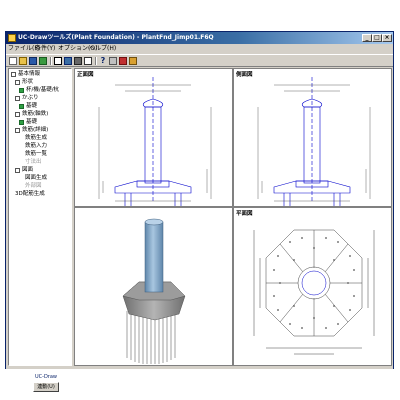 The height and width of the screenshot is (400, 400). I want to click on new-icon, so click(13, 61).